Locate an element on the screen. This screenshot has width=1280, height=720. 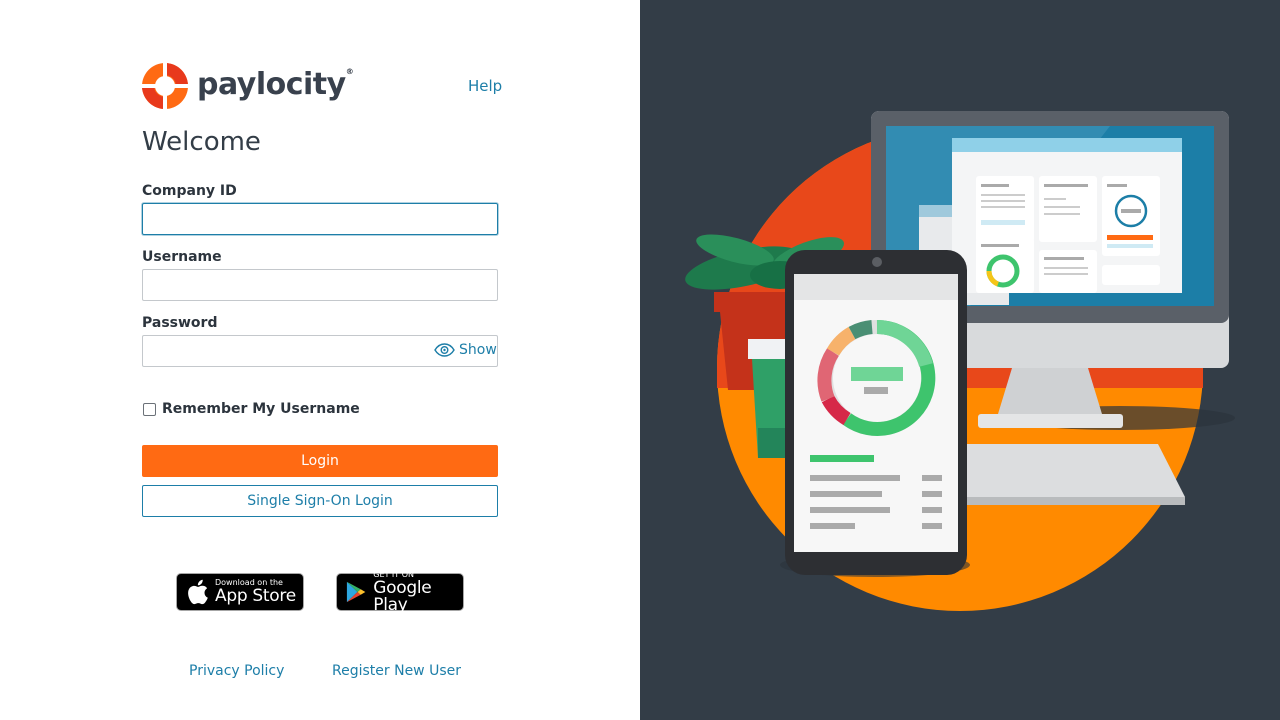
paylocity-logo: paylocity® is located at coordinates (248, 86).